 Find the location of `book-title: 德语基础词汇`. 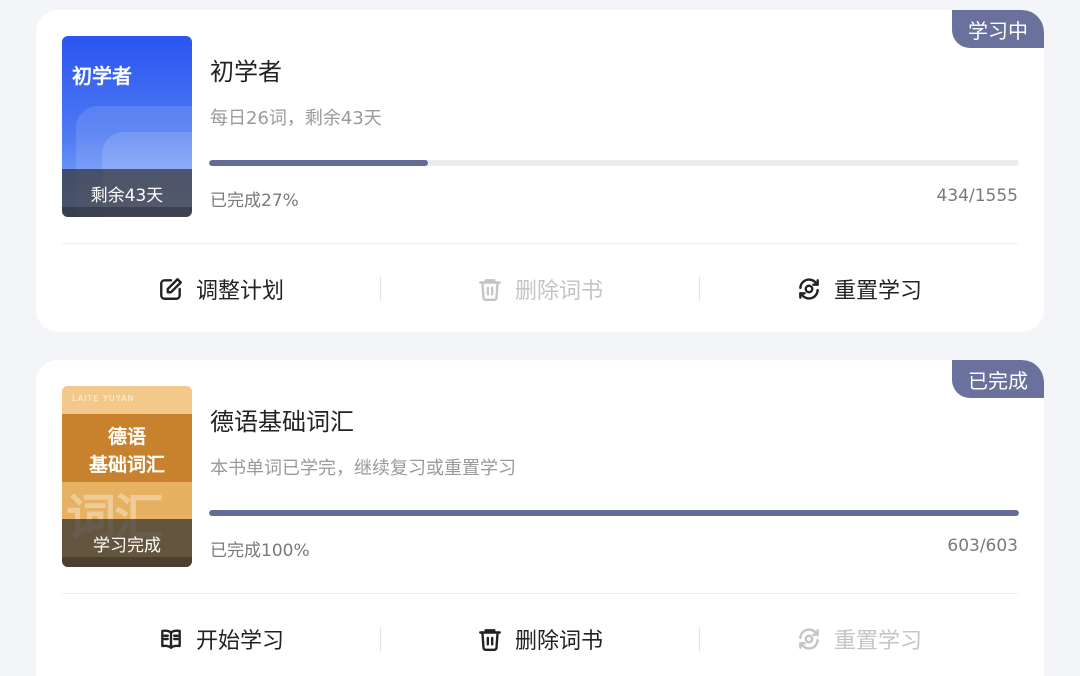

book-title: 德语基础词汇 is located at coordinates (282, 422).